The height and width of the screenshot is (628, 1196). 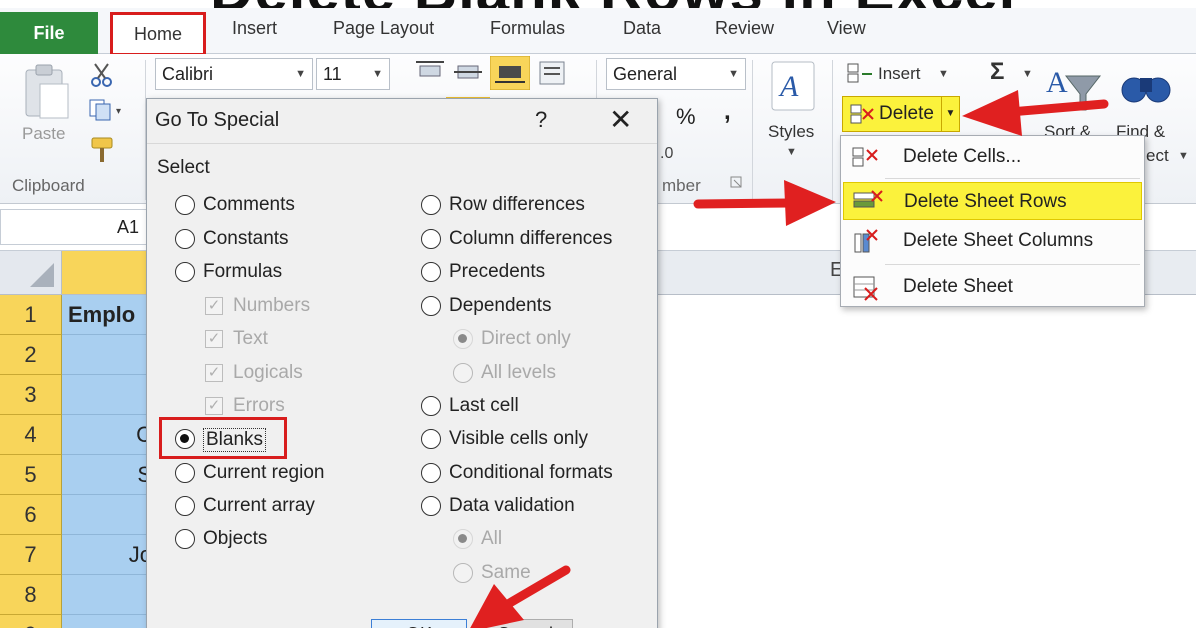 I want to click on ok-button: OK, so click(x=419, y=623).